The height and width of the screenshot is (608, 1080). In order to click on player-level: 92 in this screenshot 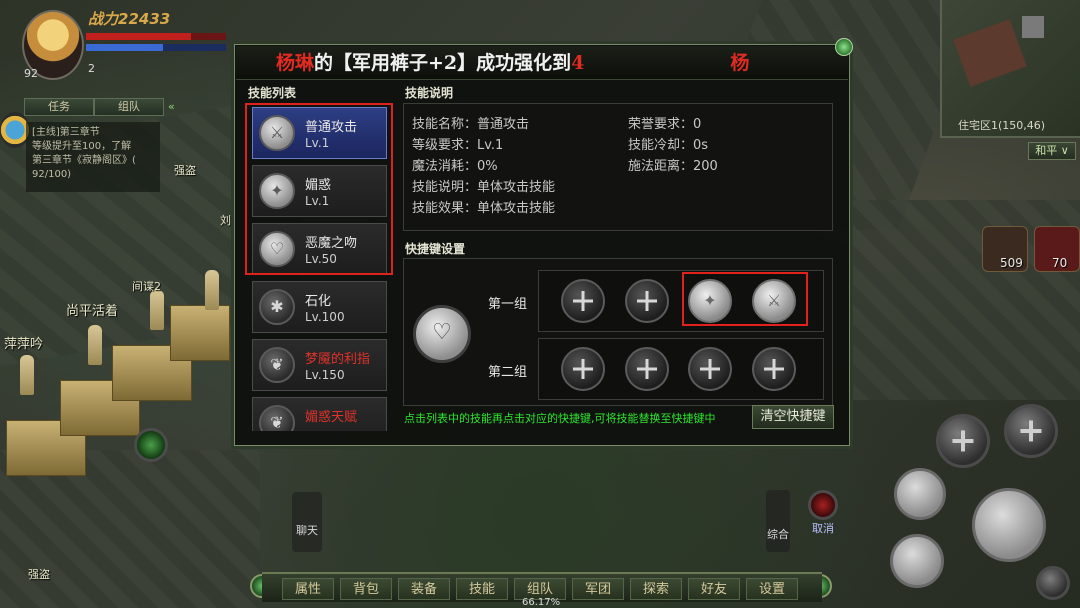, I will do `click(31, 73)`.